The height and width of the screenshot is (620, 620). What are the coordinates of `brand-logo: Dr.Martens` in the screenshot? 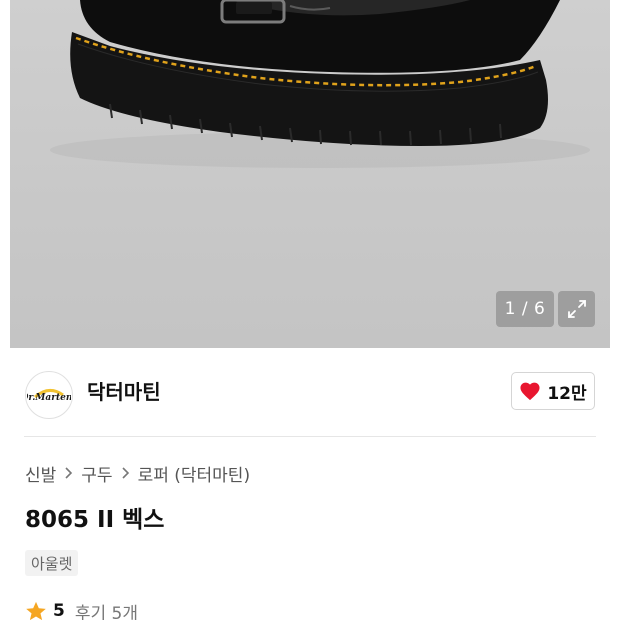 It's located at (49, 395).